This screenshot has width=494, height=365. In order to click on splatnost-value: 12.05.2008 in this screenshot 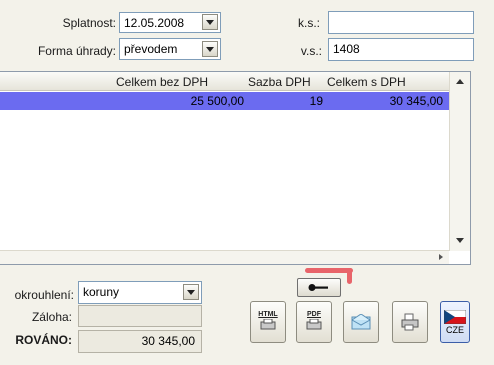, I will do `click(154, 23)`.